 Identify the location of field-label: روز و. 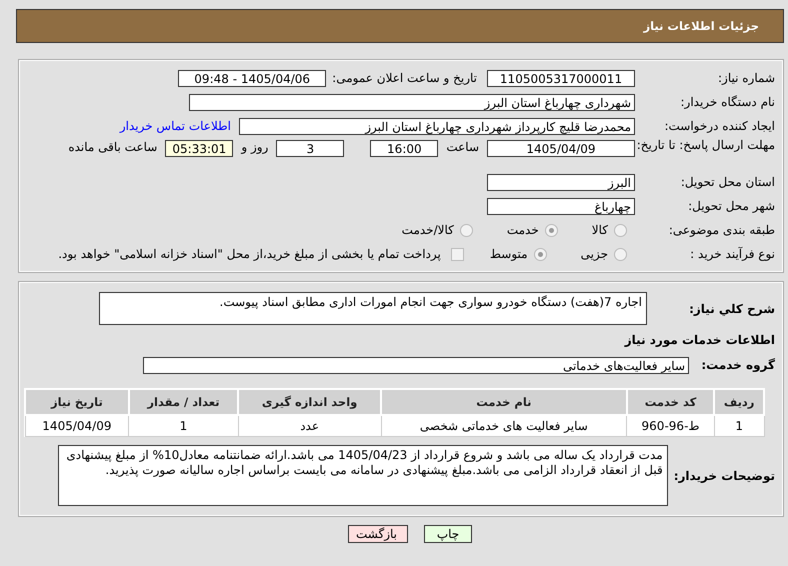
(254, 147).